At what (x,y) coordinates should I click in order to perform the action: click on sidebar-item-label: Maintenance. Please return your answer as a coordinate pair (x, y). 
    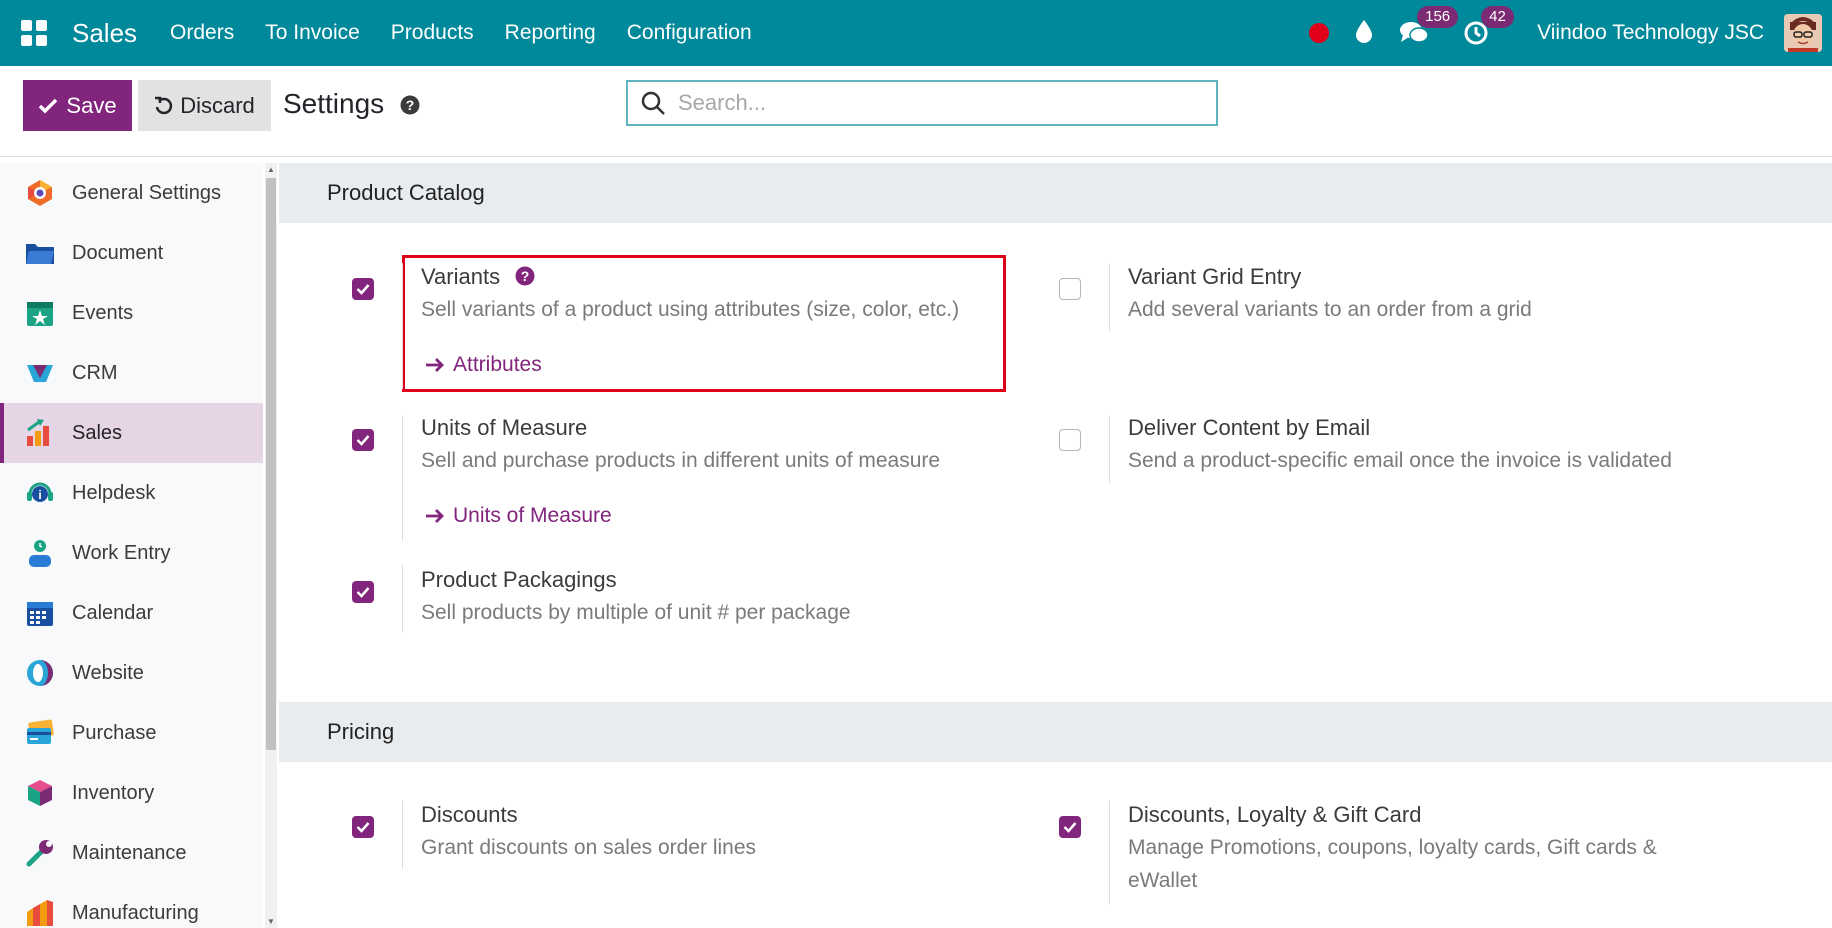
    Looking at the image, I should click on (129, 852).